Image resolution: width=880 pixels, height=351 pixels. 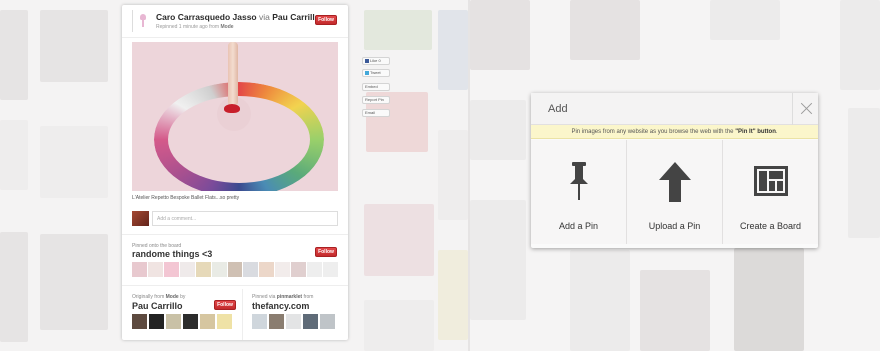 What do you see at coordinates (770, 226) in the screenshot?
I see `create-a-board-label: Create a Board` at bounding box center [770, 226].